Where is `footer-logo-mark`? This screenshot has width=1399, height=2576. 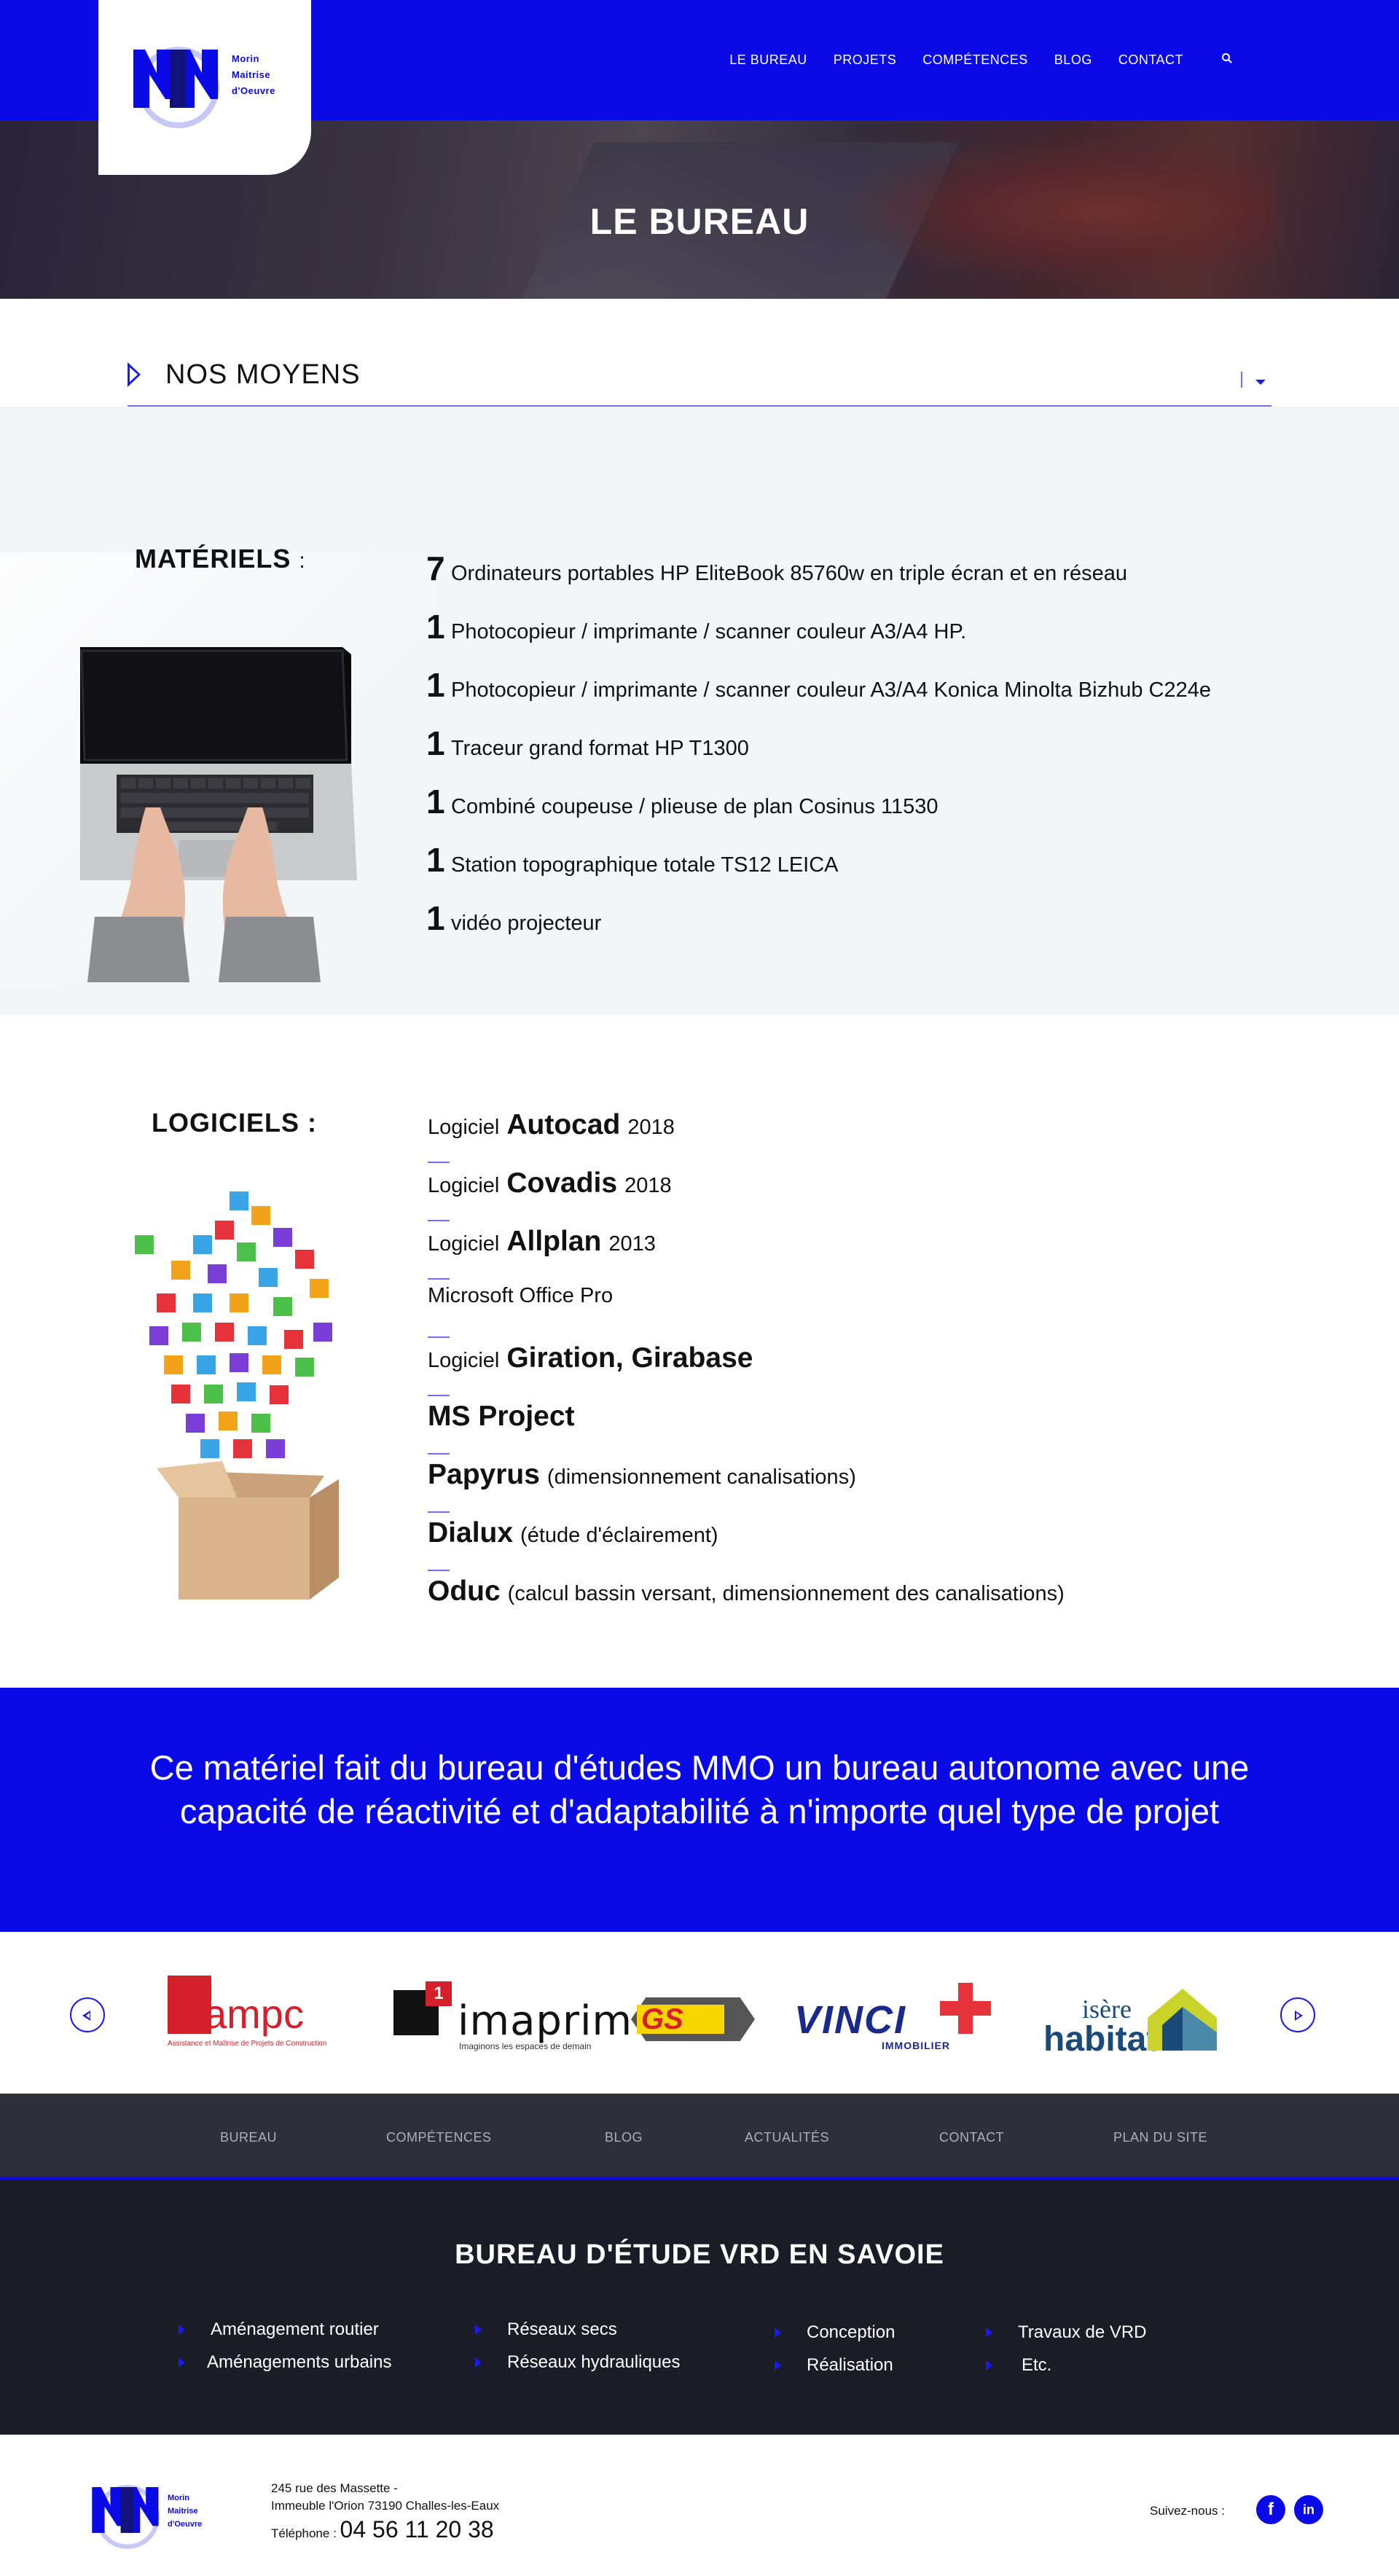
footer-logo-mark is located at coordinates (127, 2511).